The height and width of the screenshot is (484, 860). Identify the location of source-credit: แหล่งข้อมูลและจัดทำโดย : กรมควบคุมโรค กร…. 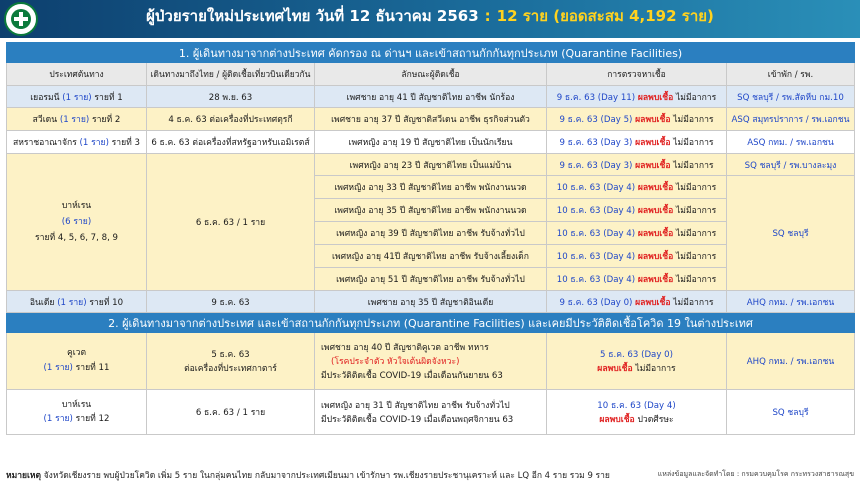
(755, 474).